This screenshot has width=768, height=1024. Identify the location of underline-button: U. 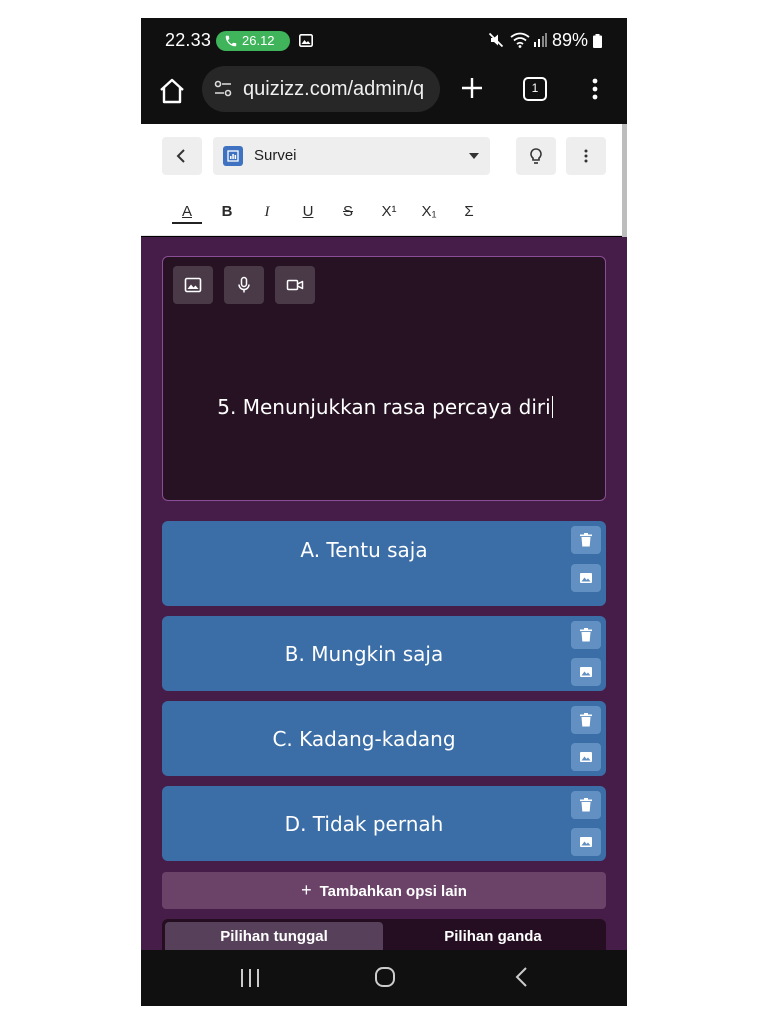
(308, 212).